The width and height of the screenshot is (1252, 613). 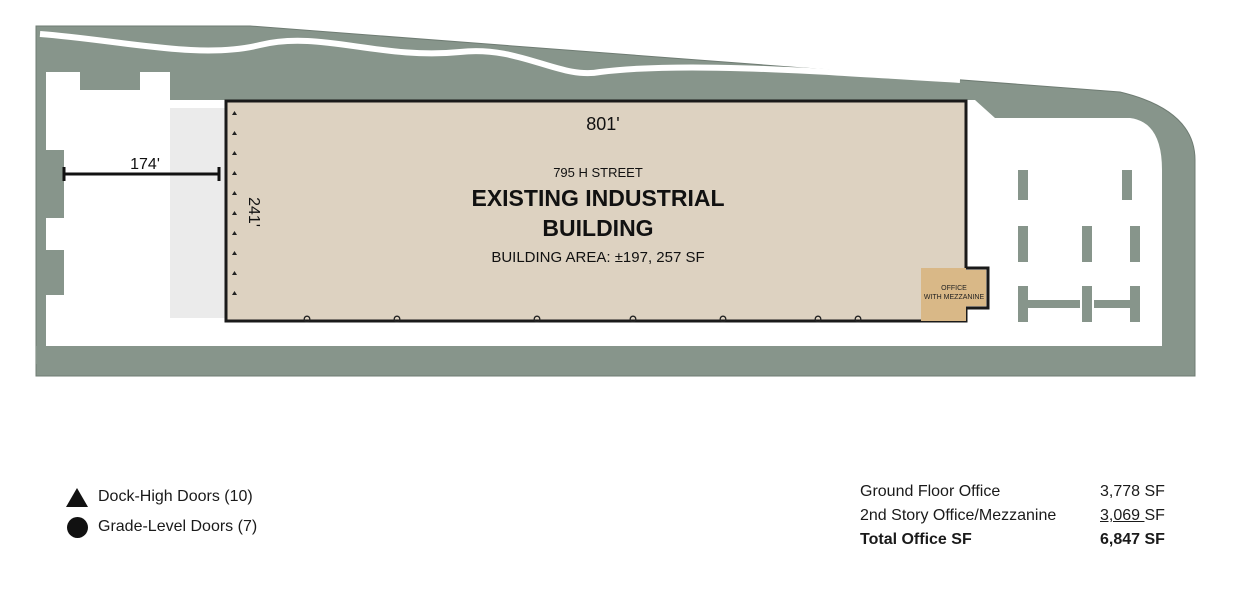 What do you see at coordinates (958, 515) in the screenshot?
I see `row-label: 2nd Story Office/Mezzanine` at bounding box center [958, 515].